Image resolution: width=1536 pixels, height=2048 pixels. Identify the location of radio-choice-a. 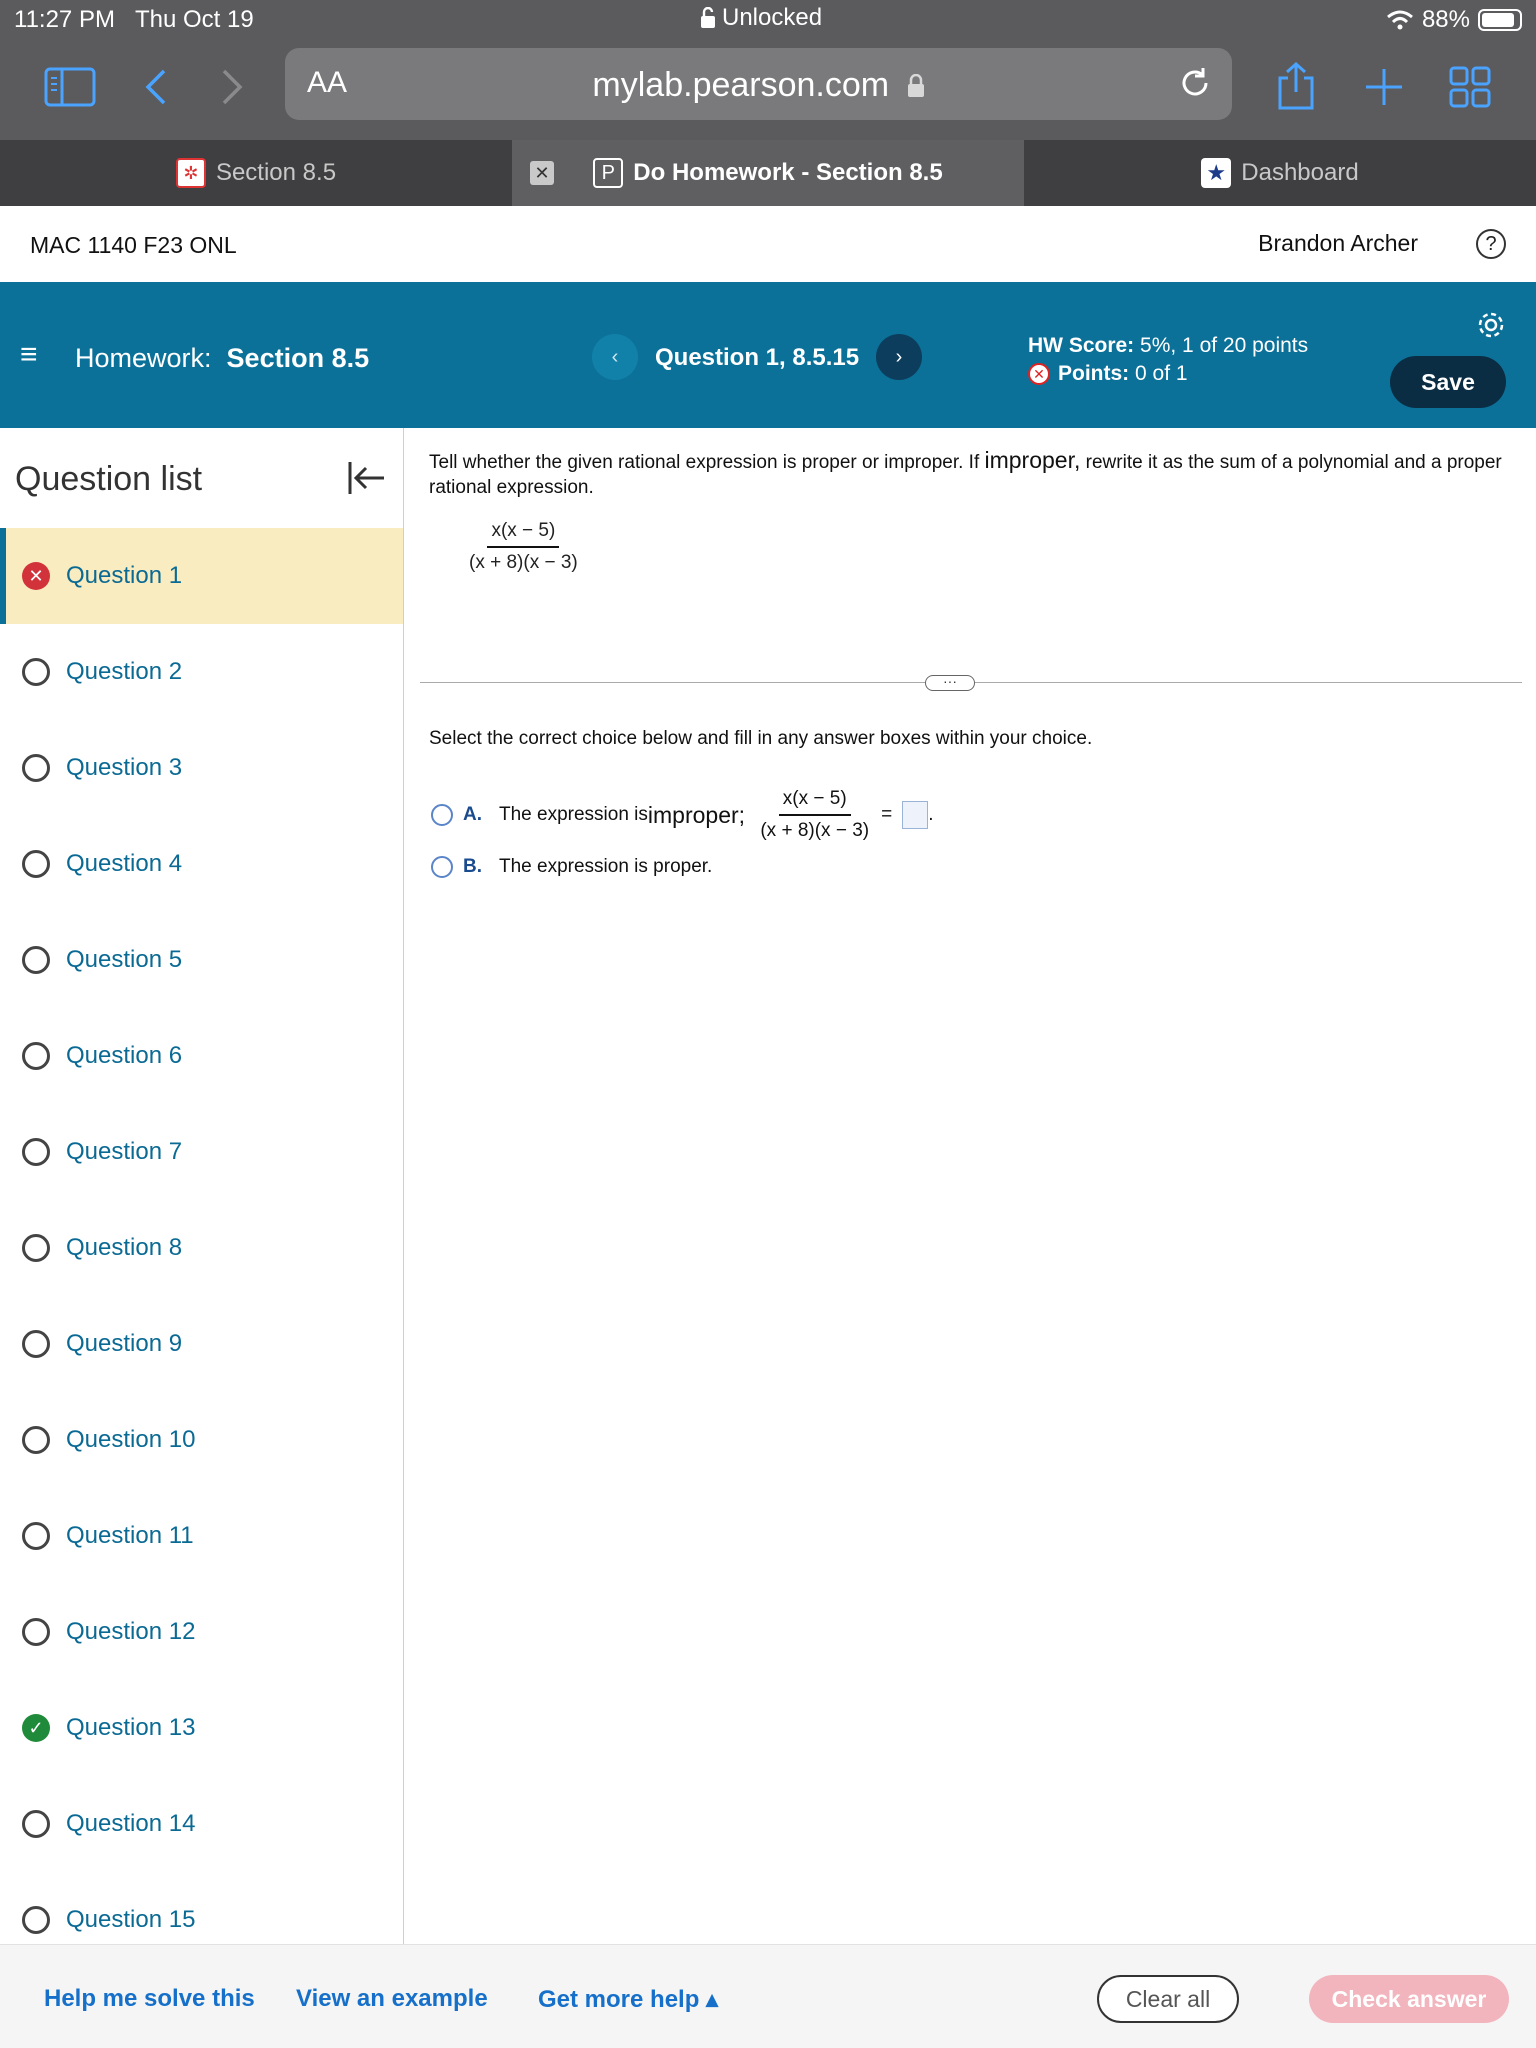
(442, 815).